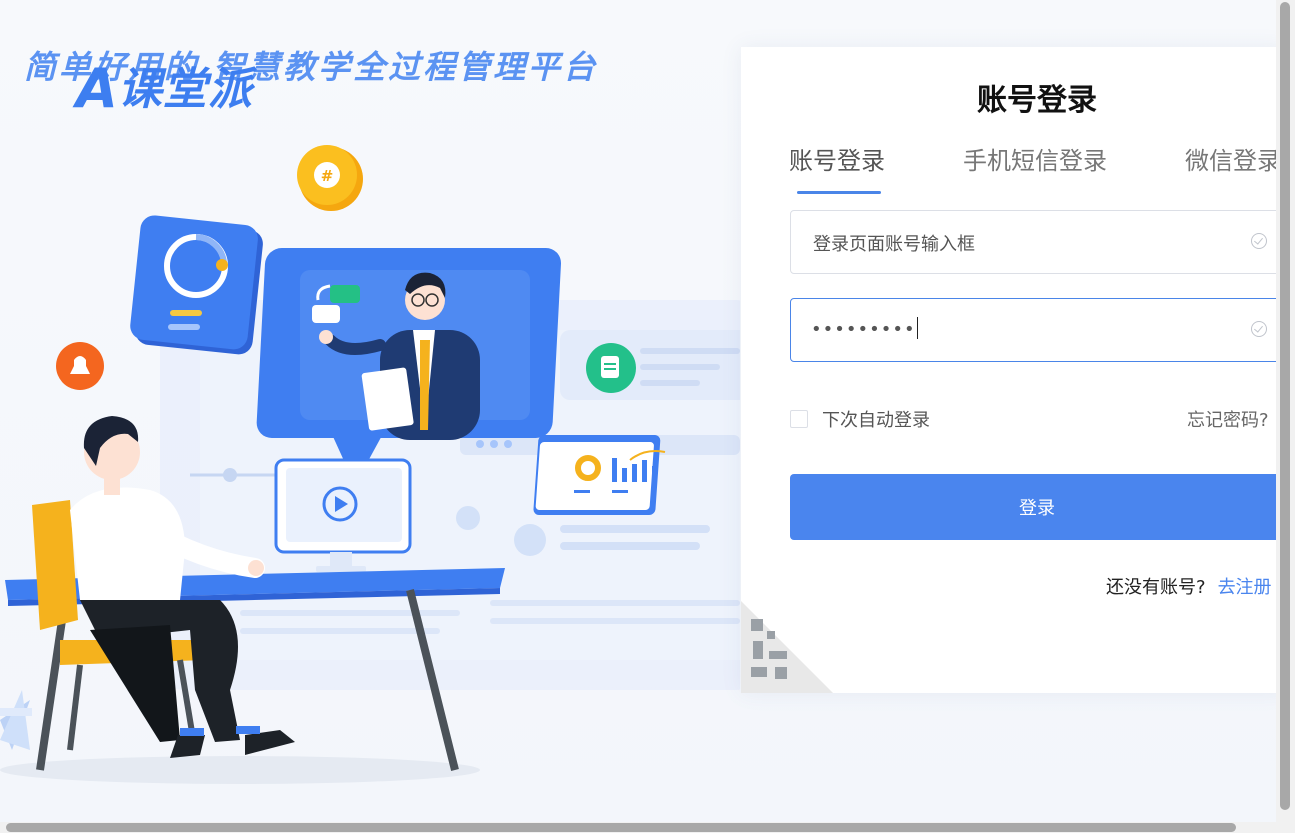 The width and height of the screenshot is (1295, 833). What do you see at coordinates (787, 647) in the screenshot?
I see `qr-corner-icon` at bounding box center [787, 647].